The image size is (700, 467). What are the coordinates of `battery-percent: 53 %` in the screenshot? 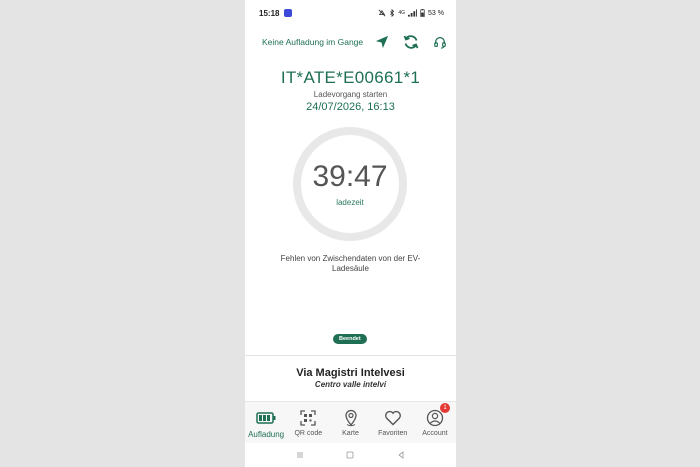 It's located at (436, 13).